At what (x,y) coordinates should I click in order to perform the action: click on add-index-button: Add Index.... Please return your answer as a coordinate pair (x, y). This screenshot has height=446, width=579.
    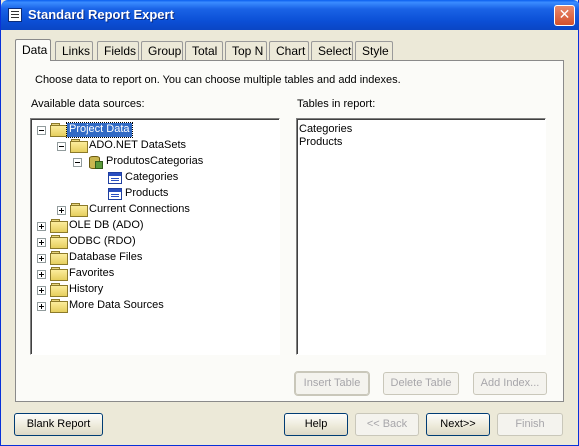
    Looking at the image, I should click on (510, 383).